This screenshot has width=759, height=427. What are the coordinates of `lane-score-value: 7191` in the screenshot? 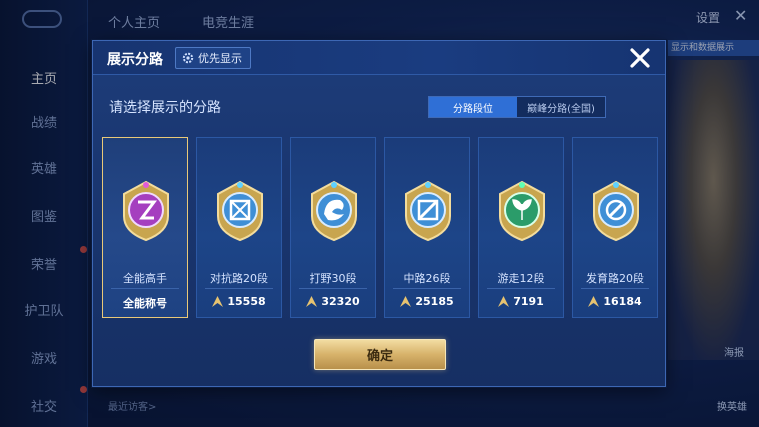 It's located at (528, 301).